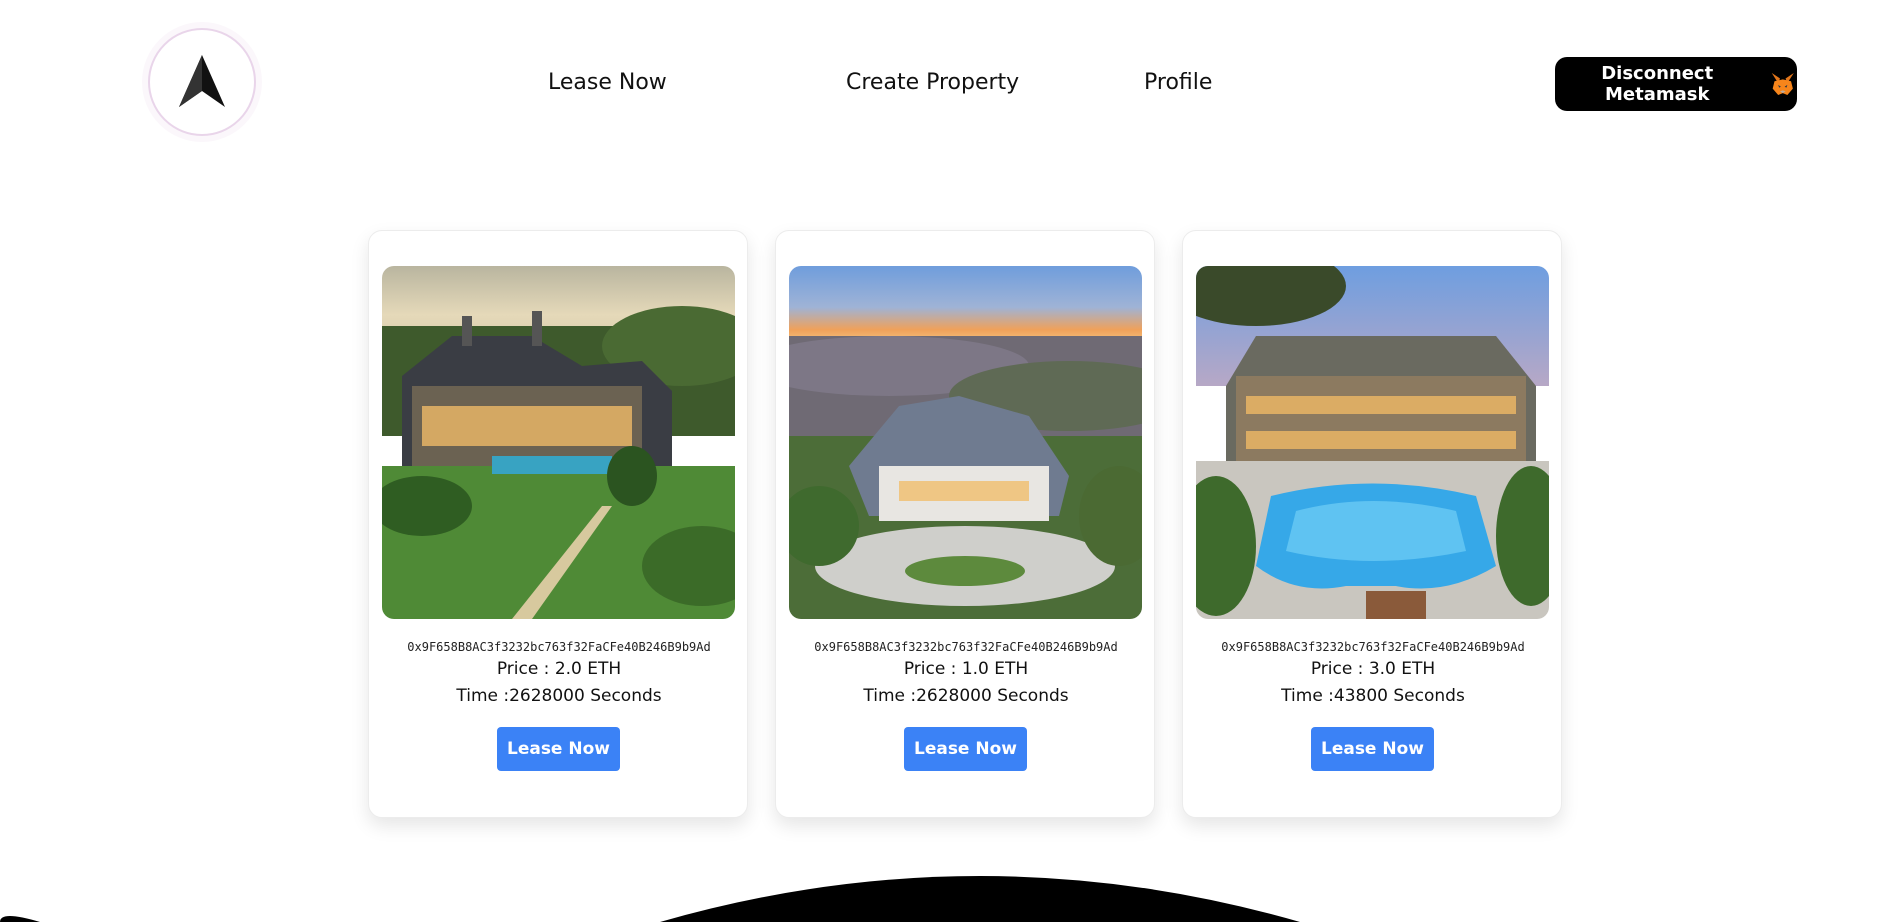 This screenshot has height=922, width=1899. What do you see at coordinates (1783, 84) in the screenshot?
I see `metamask-fox-icon` at bounding box center [1783, 84].